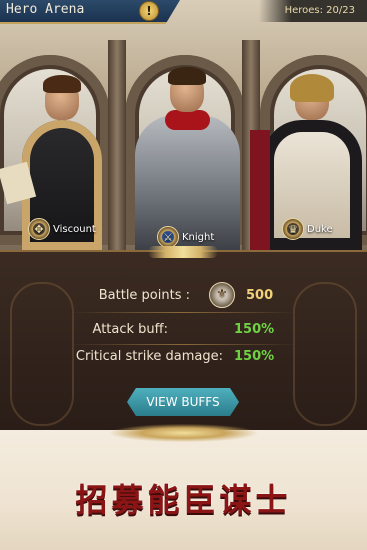  What do you see at coordinates (168, 237) in the screenshot?
I see `shield-icon: ⚔` at bounding box center [168, 237].